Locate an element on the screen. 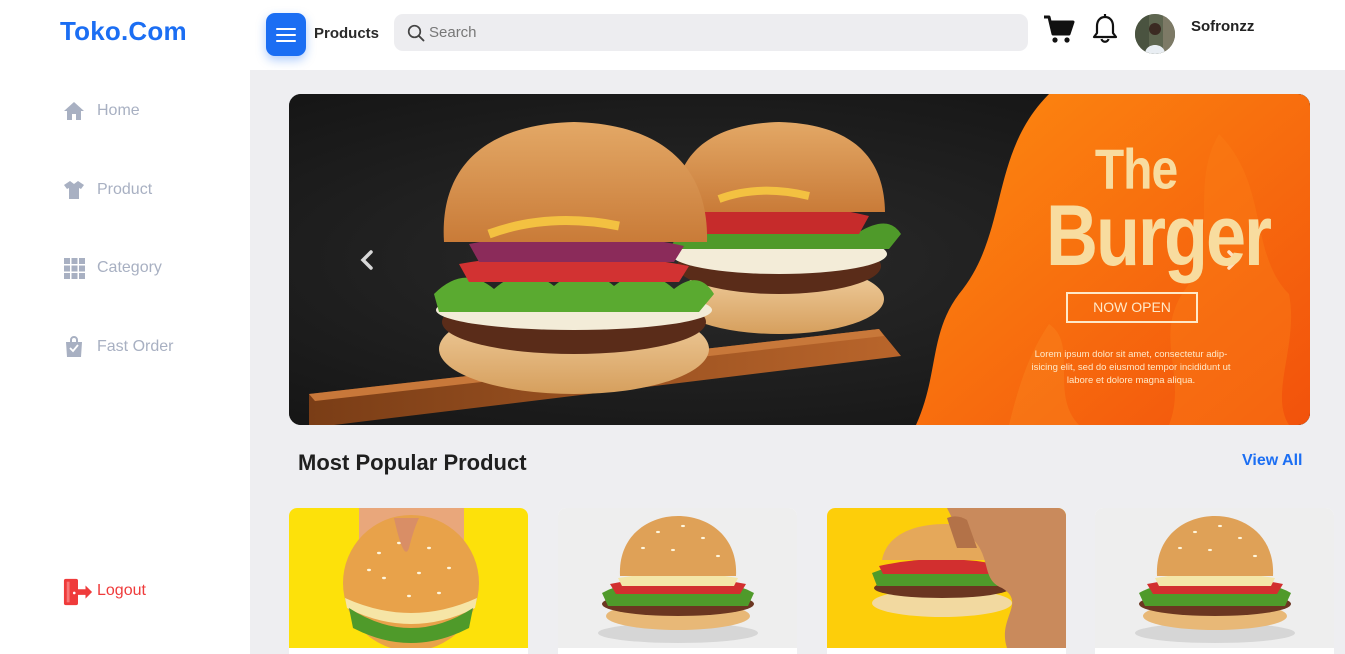 The width and height of the screenshot is (1345, 654). sidebar-item-label: Category is located at coordinates (129, 267).